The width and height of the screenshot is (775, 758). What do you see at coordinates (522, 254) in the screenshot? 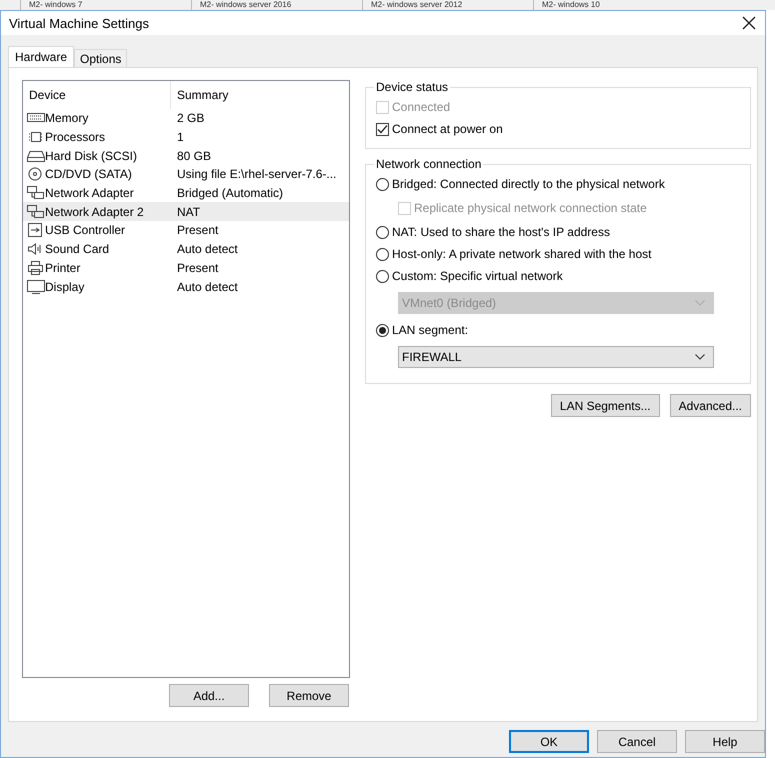
I see `radio-label: Host-only: A private network shared with the host` at bounding box center [522, 254].